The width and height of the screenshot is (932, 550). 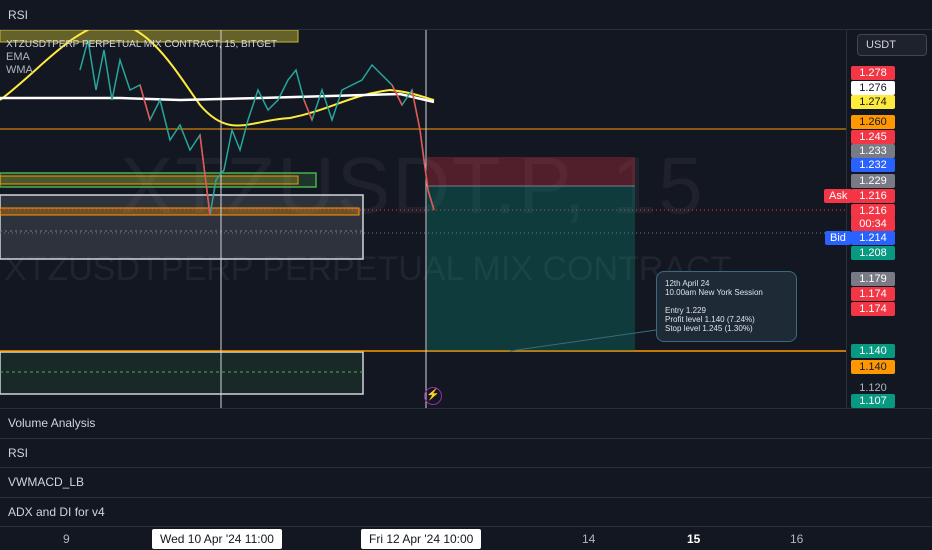 What do you see at coordinates (873, 88) in the screenshot?
I see `price-label: 1.276` at bounding box center [873, 88].